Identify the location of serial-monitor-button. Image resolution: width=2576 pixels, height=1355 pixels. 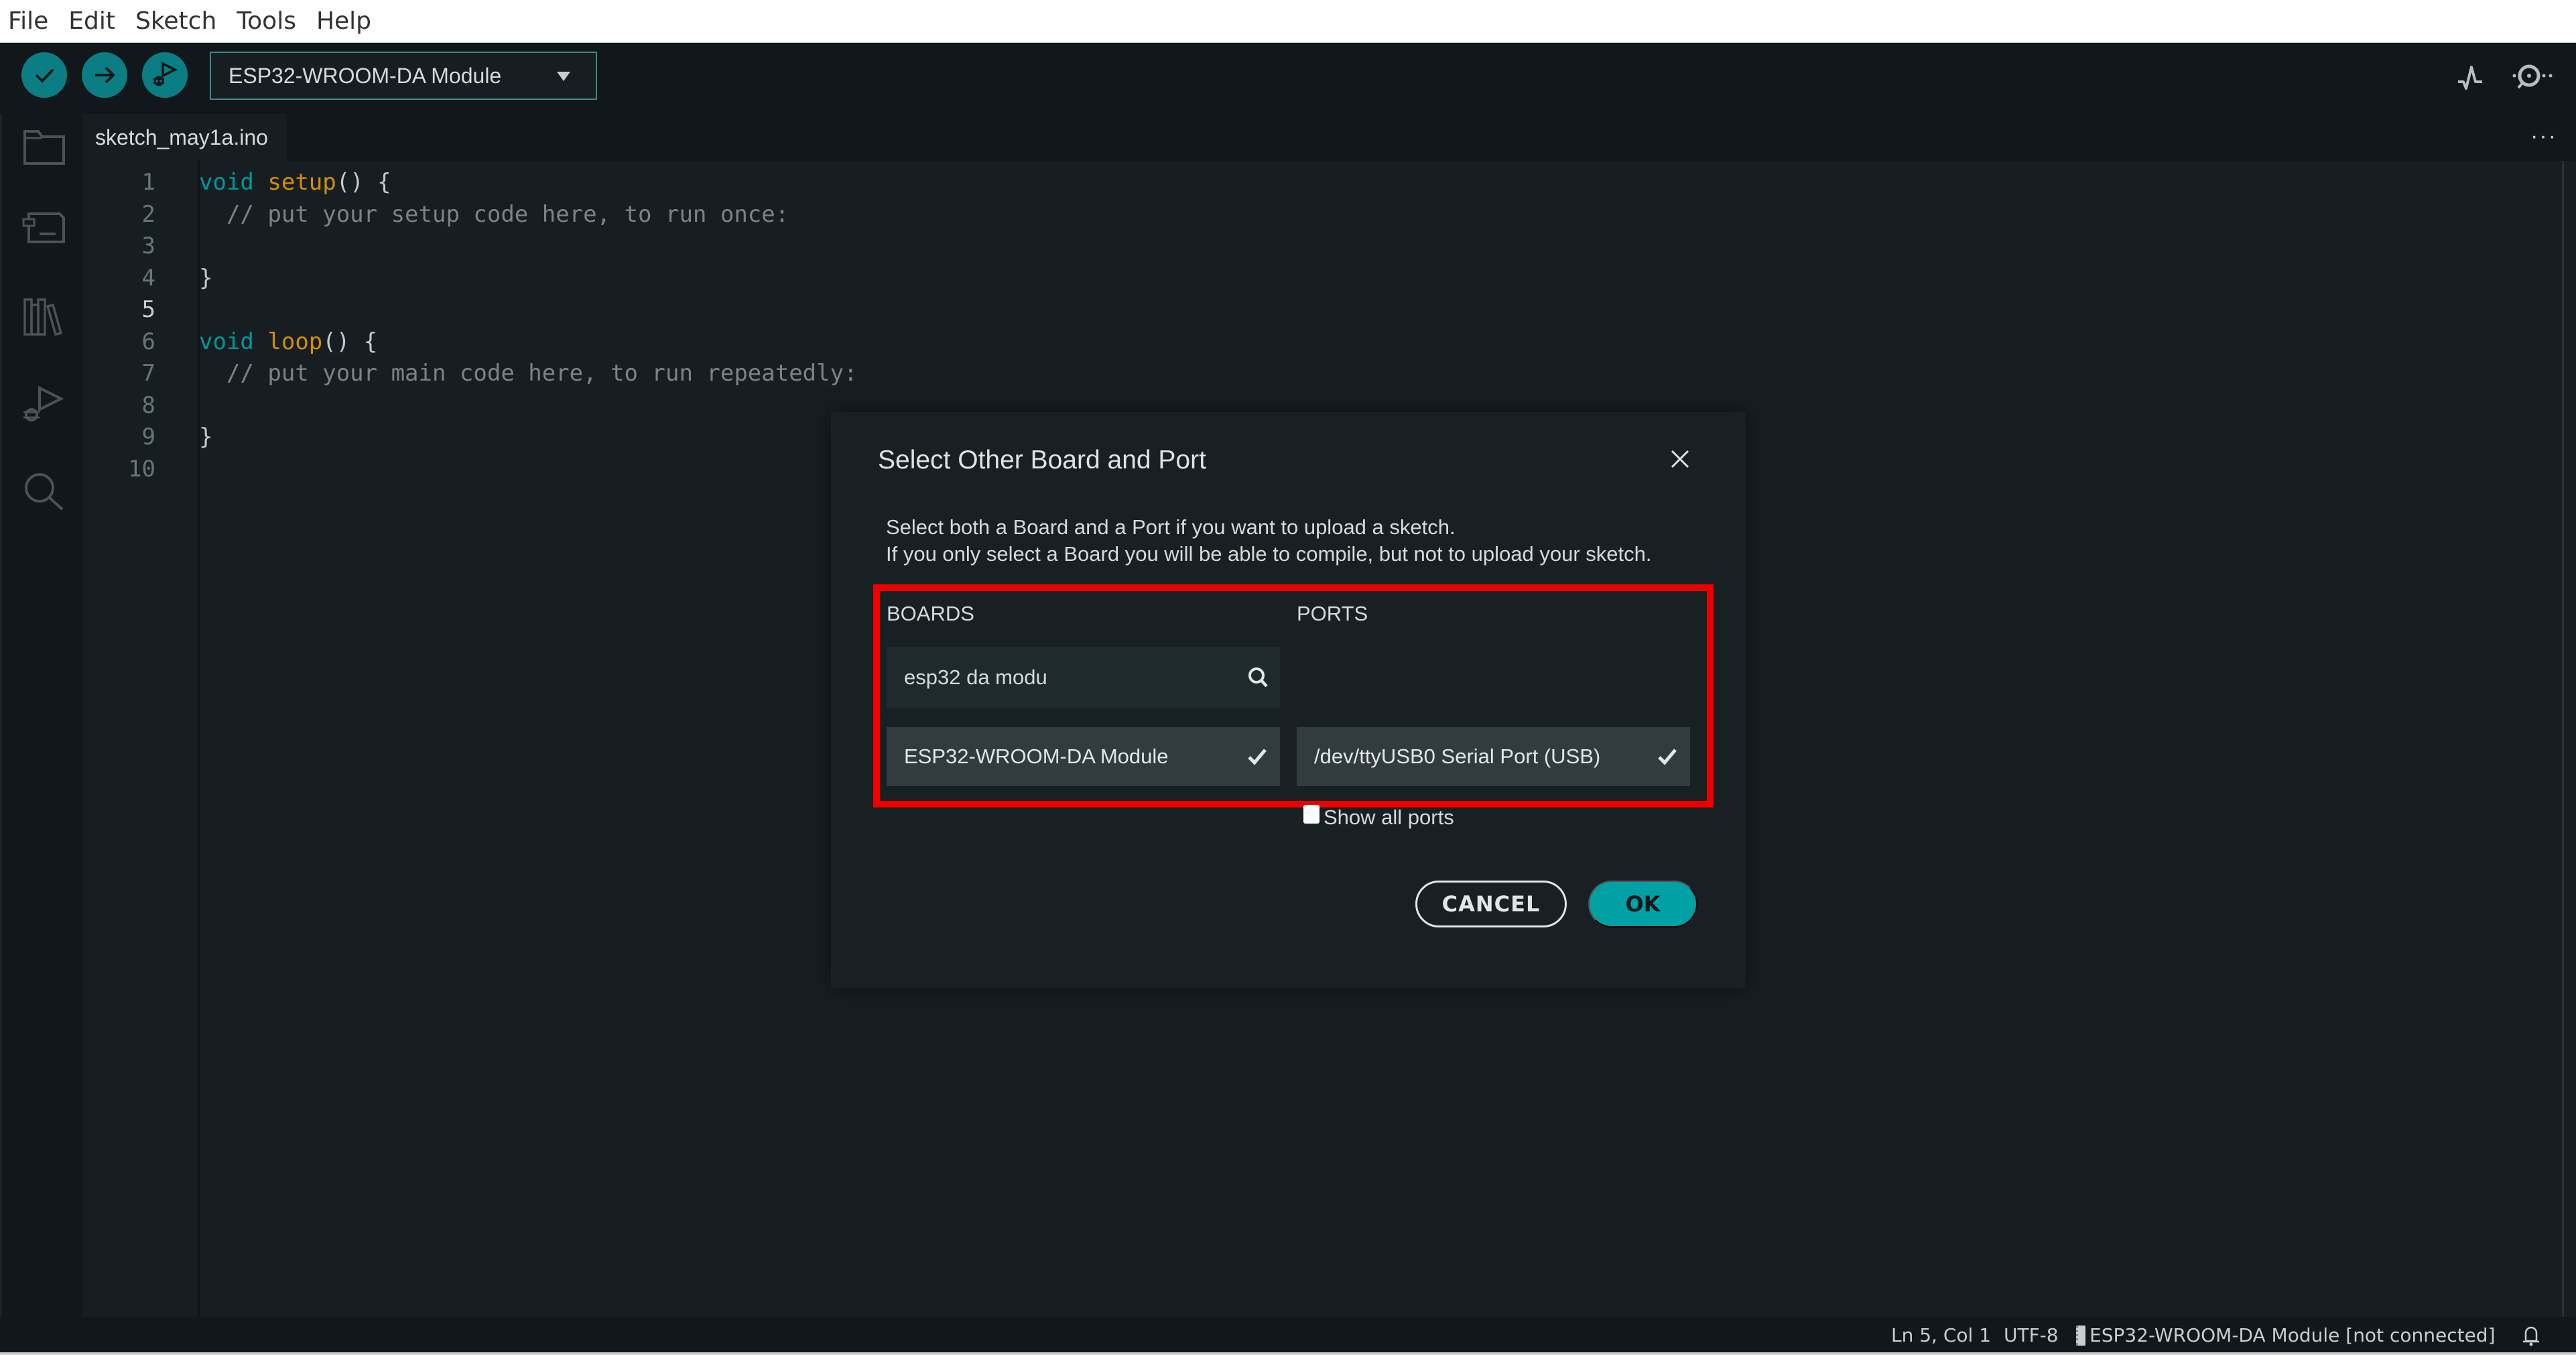
(2536, 78).